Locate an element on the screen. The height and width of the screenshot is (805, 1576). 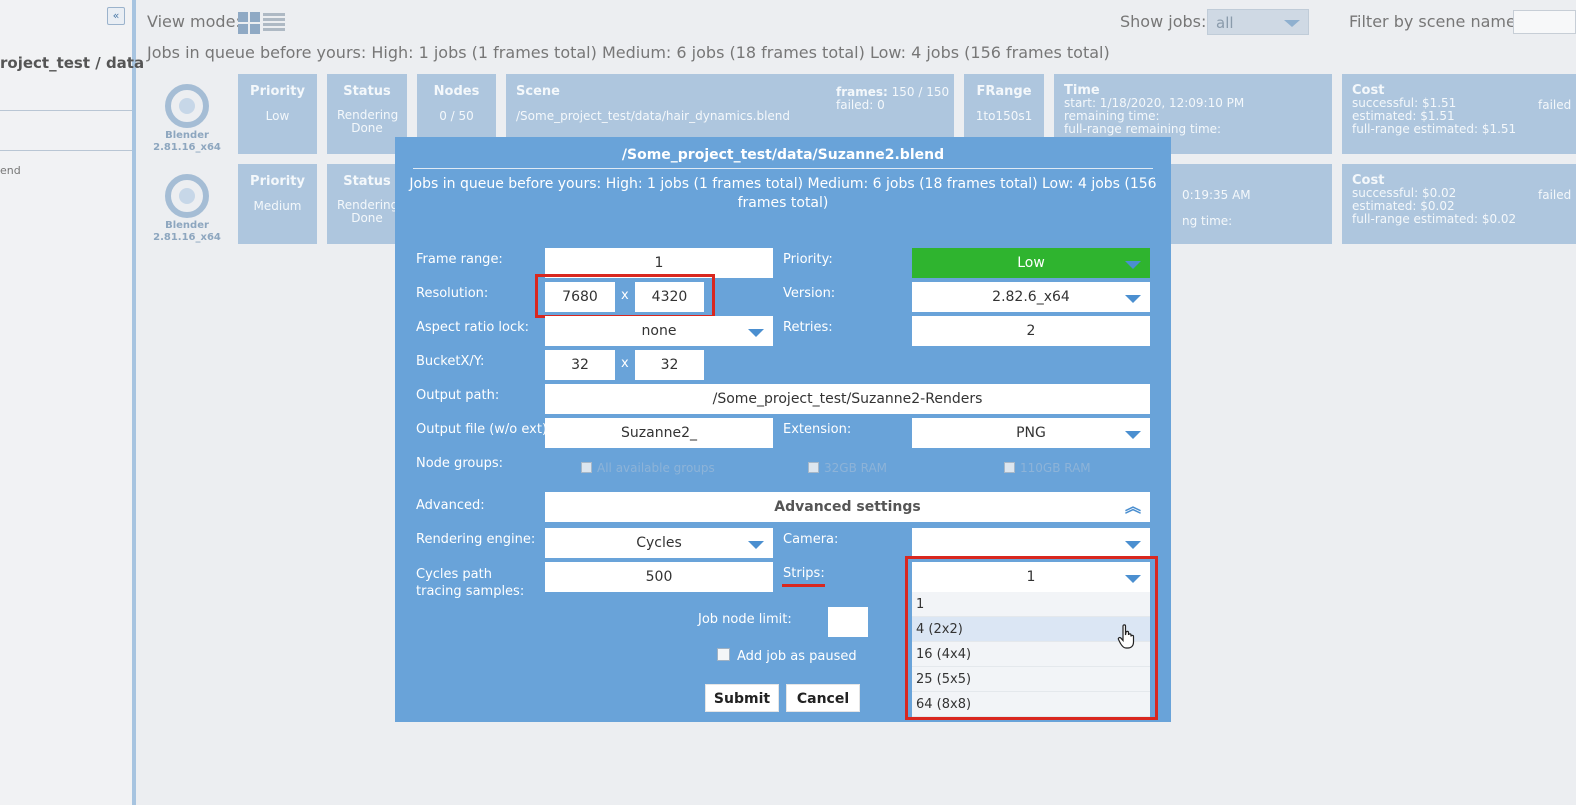
cost-full-range: full-range estimated: $0.02 is located at coordinates (1434, 219).